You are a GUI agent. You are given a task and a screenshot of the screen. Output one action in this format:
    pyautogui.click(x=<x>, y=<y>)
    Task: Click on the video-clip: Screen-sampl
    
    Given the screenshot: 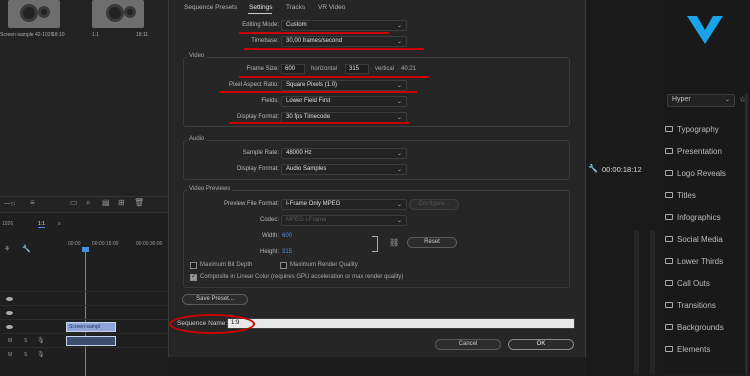 What is the action you would take?
    pyautogui.click(x=91, y=327)
    